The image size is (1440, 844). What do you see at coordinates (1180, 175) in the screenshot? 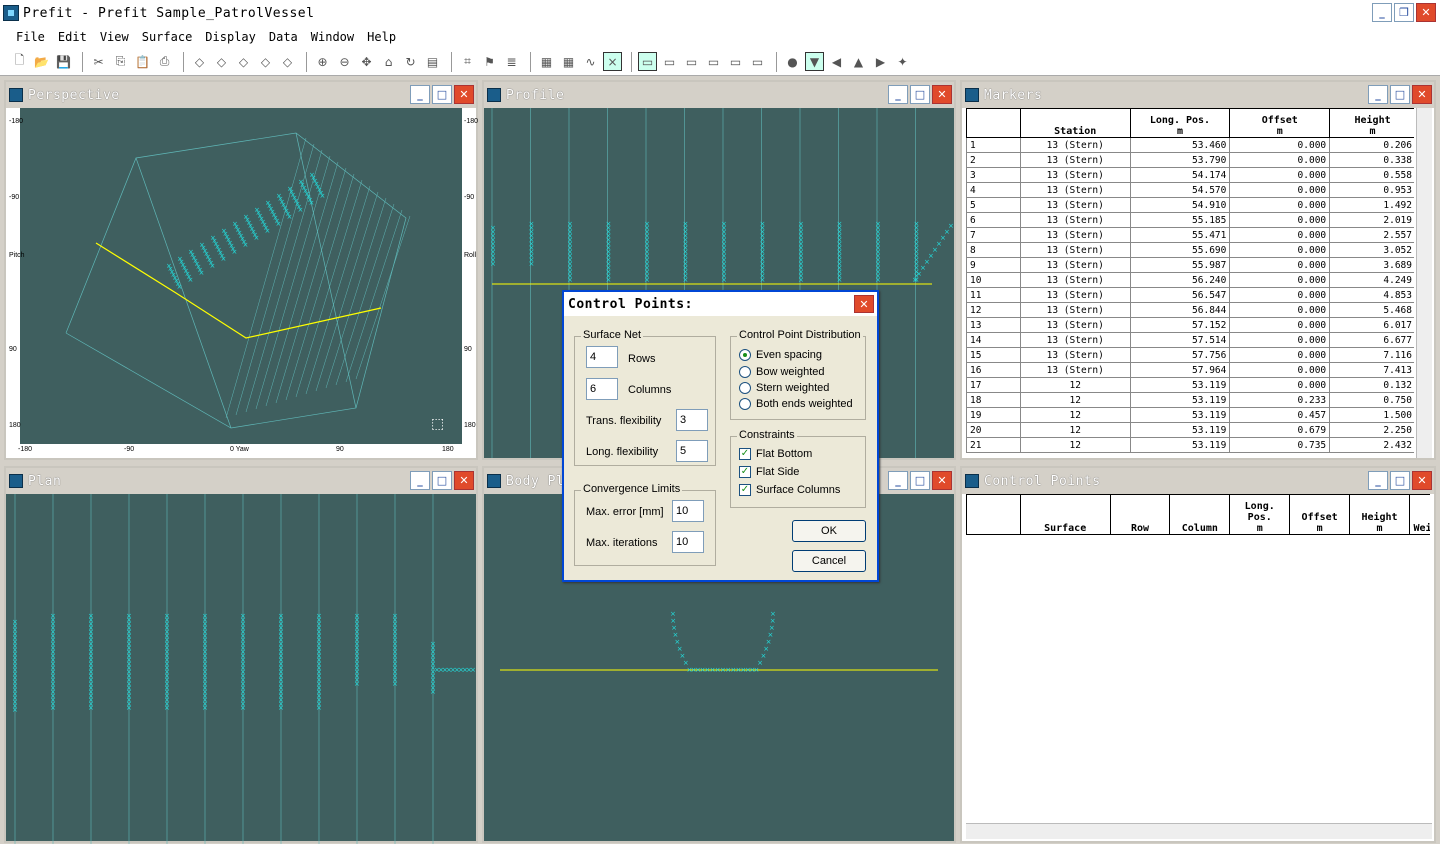
I see `table-cell: 54.174` at bounding box center [1180, 175].